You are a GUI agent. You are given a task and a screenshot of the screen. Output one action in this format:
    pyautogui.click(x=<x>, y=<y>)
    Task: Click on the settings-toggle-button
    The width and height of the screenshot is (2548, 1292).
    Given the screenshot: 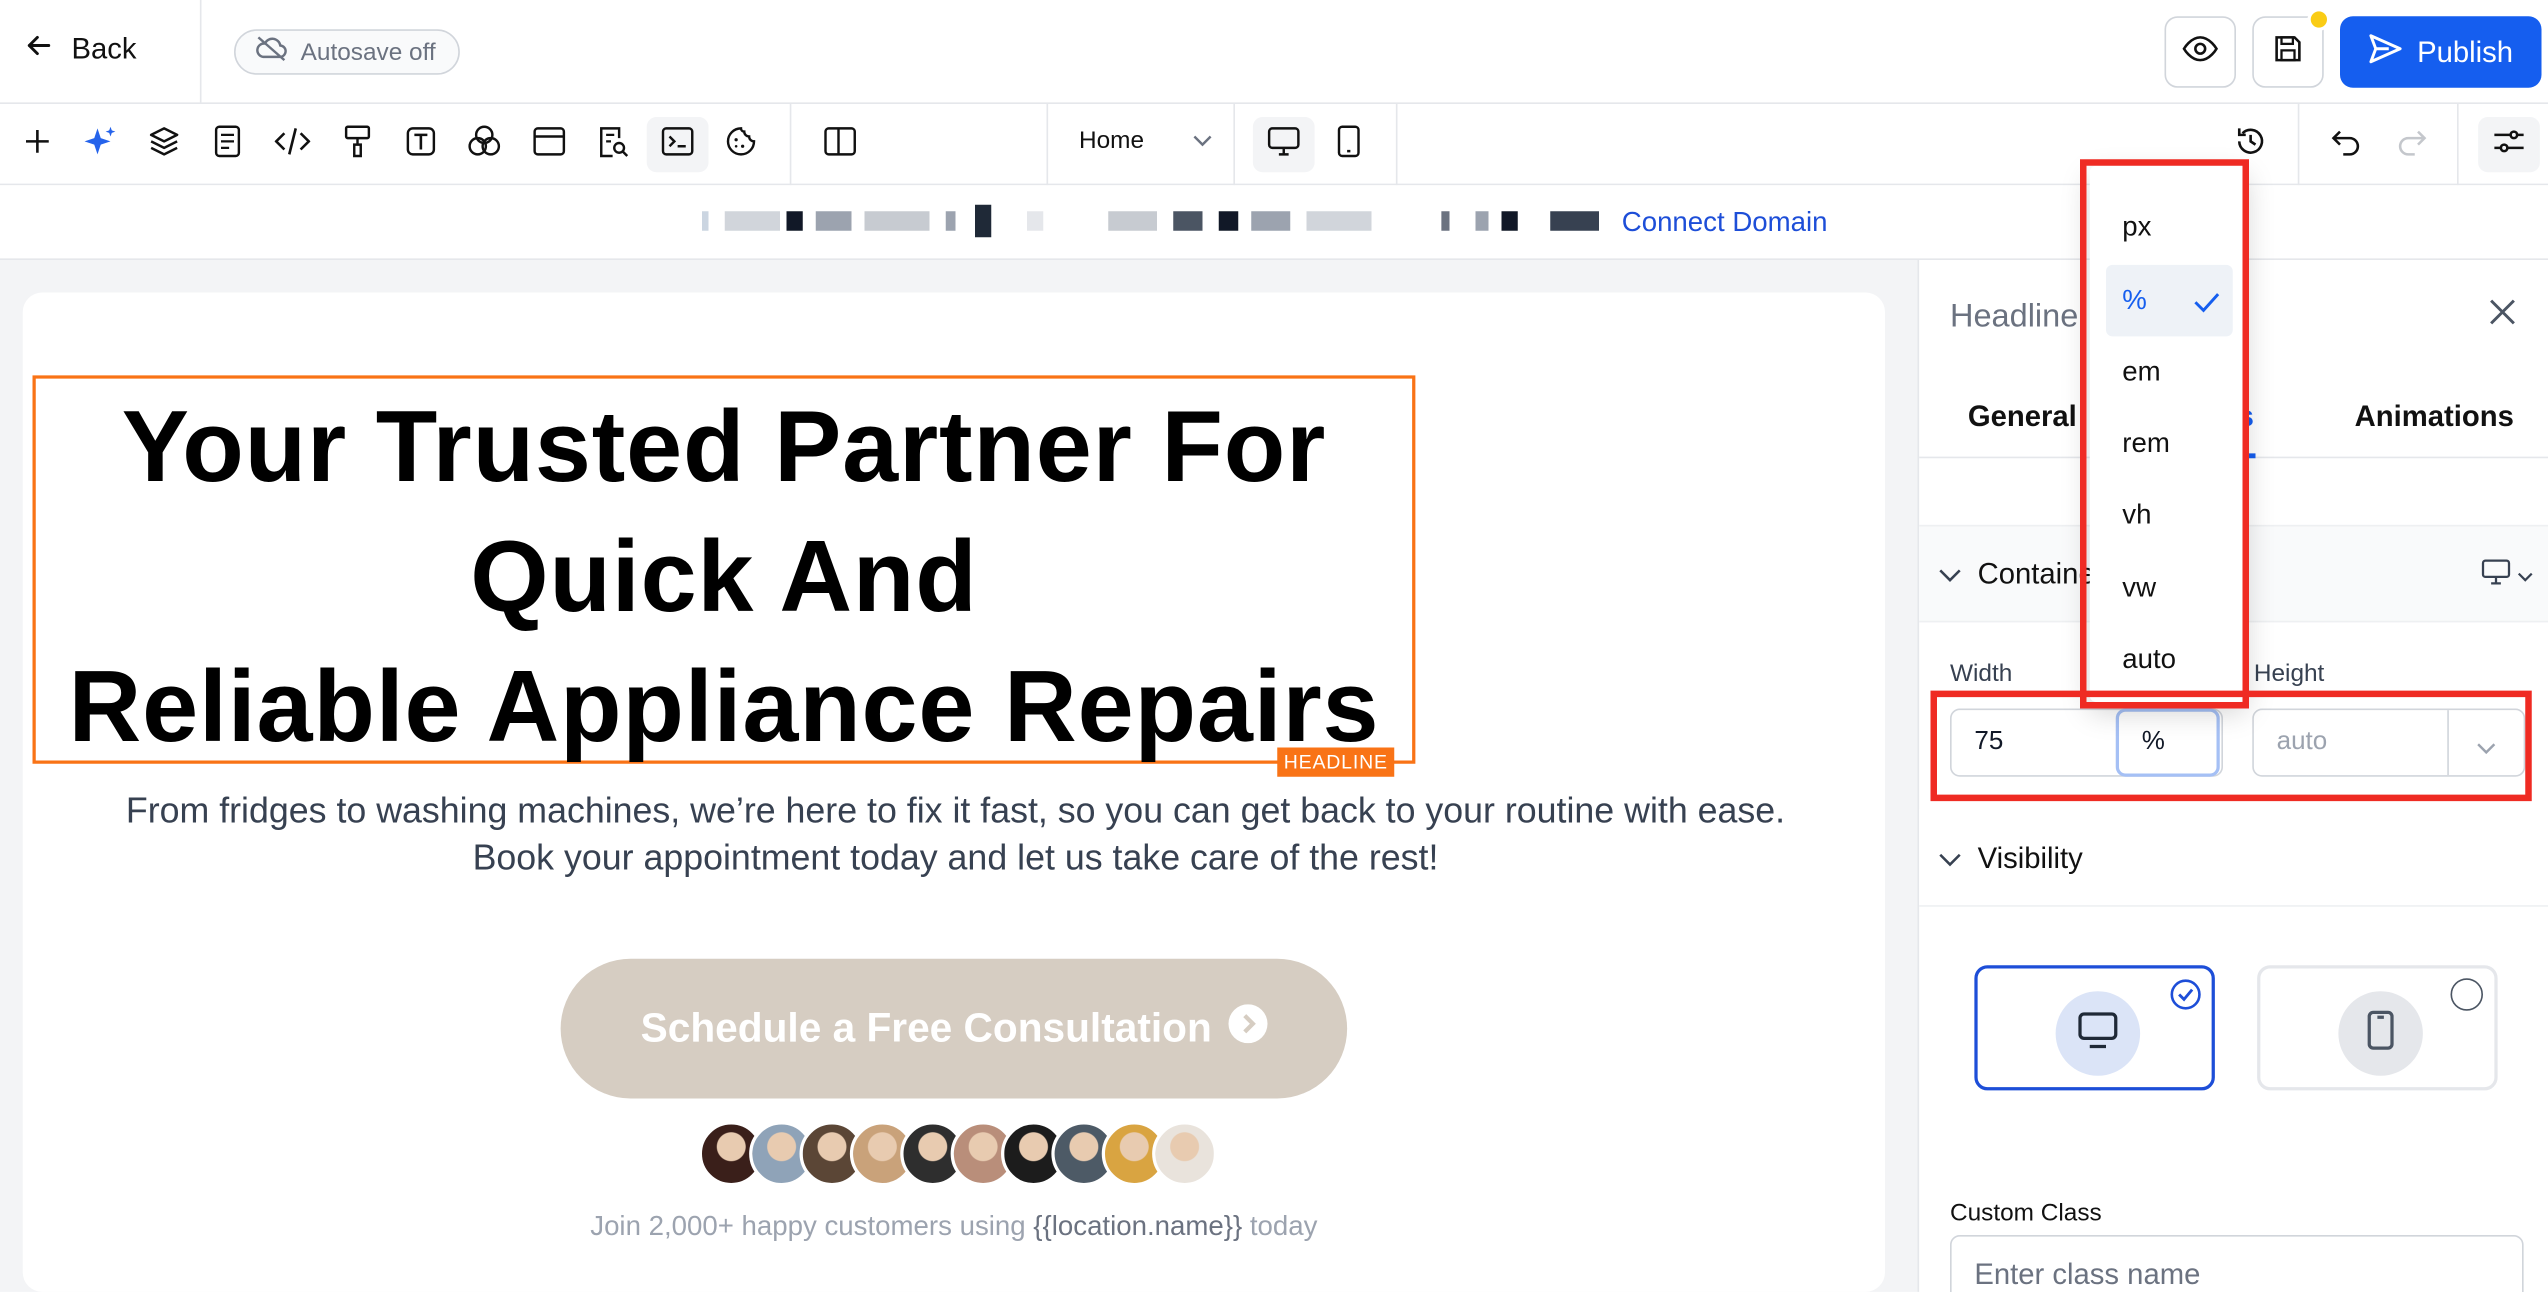 What is the action you would take?
    pyautogui.click(x=2509, y=145)
    